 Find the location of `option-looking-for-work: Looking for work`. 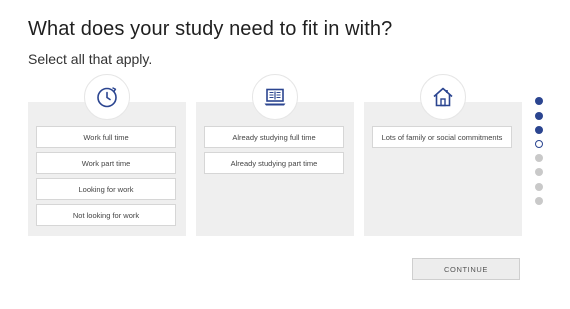

option-looking-for-work: Looking for work is located at coordinates (106, 189).